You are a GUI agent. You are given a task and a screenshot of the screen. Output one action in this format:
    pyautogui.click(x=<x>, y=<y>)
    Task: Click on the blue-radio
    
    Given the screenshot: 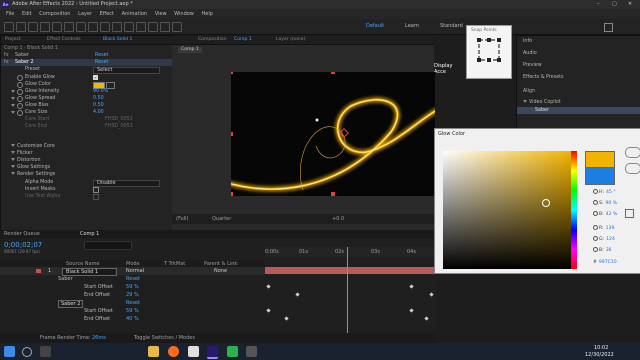 What is the action you would take?
    pyautogui.click(x=595, y=249)
    